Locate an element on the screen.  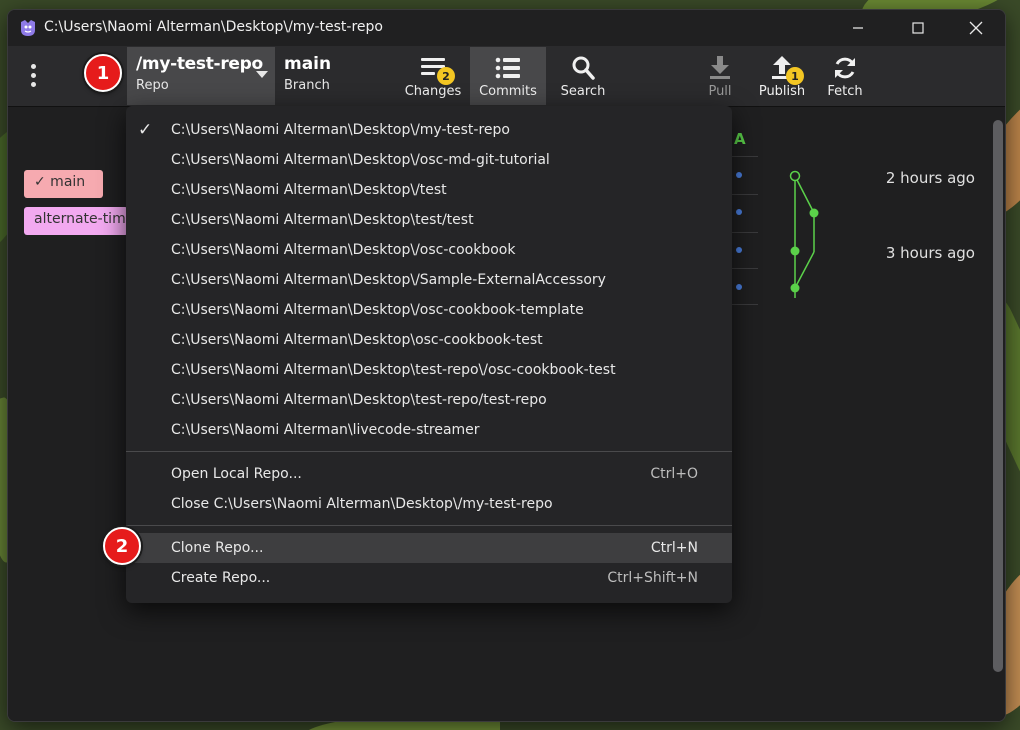
search-label: Search is located at coordinates (583, 91).